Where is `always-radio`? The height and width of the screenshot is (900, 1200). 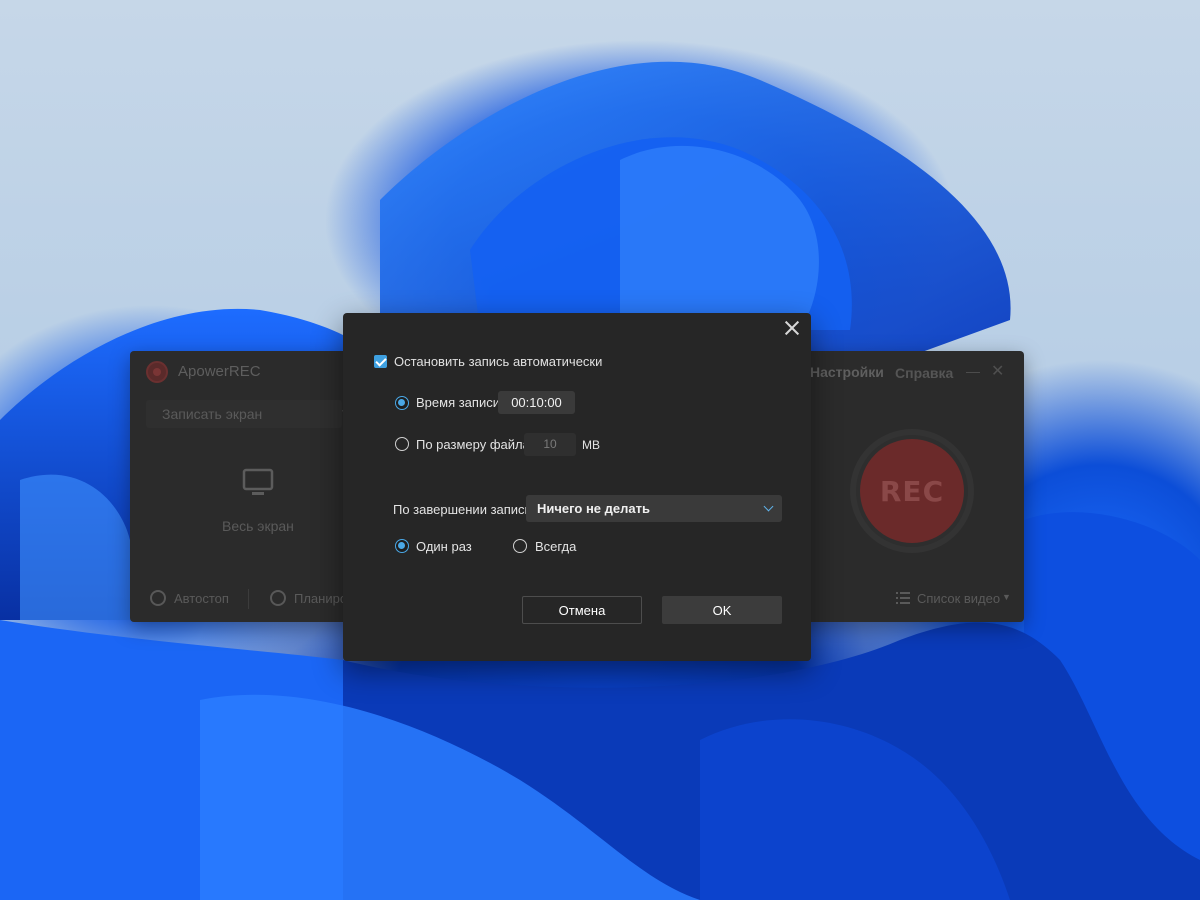 always-radio is located at coordinates (520, 546).